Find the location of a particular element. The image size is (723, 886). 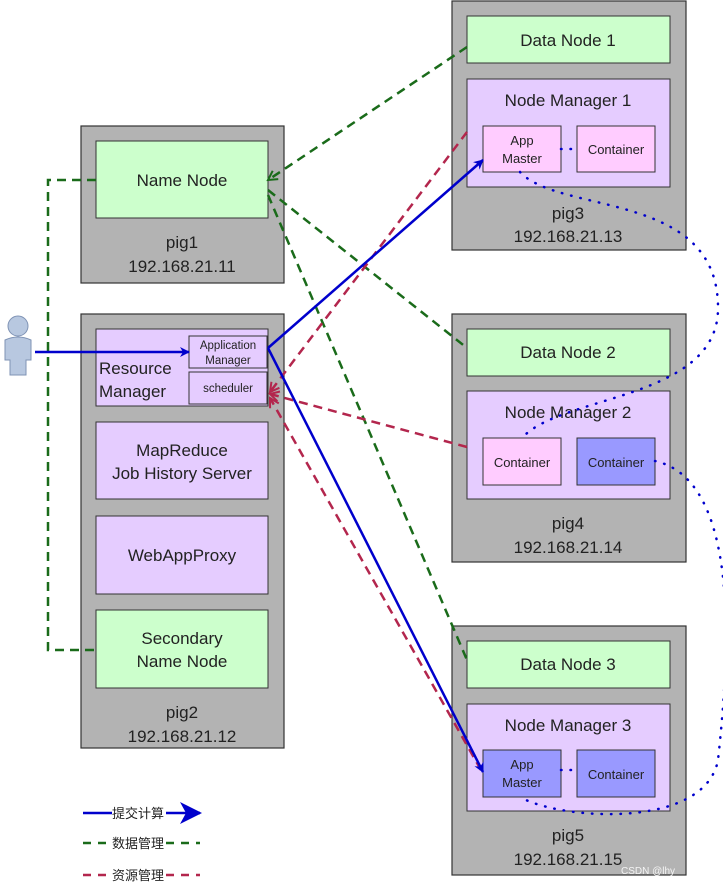

server-name: pig1 is located at coordinates (182, 242).